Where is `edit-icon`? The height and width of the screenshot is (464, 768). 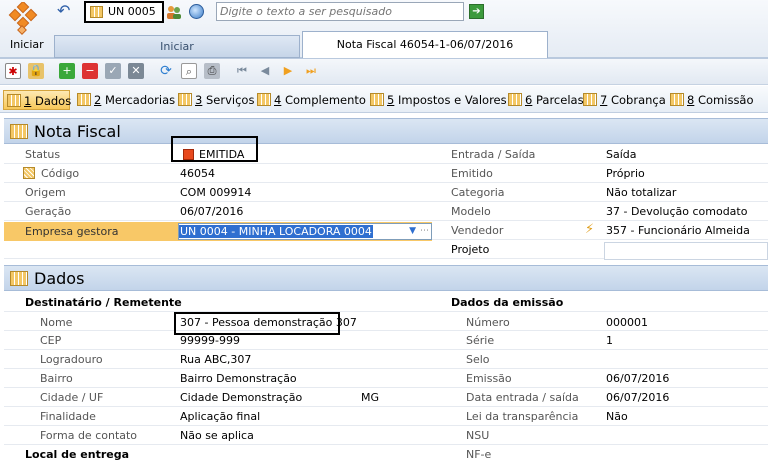
edit-icon is located at coordinates (29, 173).